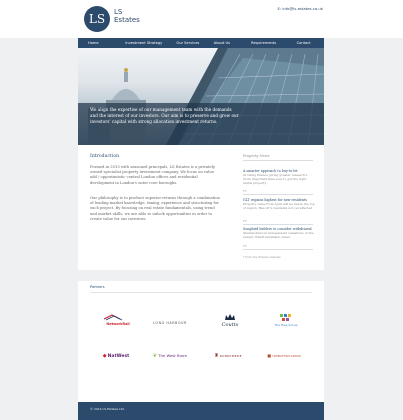 The width and height of the screenshot is (403, 420). I want to click on partner-logo-west-brom: ❦ The West Brom, so click(170, 363).